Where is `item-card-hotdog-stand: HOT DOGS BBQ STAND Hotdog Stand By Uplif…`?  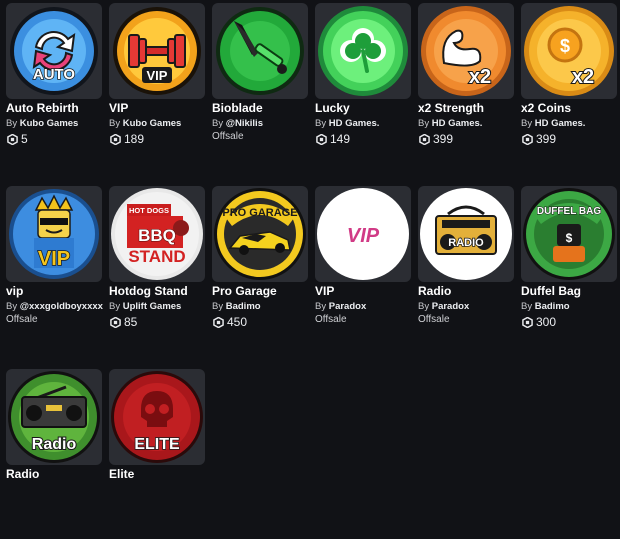
item-card-hotdog-stand: HOT DOGS BBQ STAND Hotdog Stand By Uplif… is located at coordinates (157, 271).